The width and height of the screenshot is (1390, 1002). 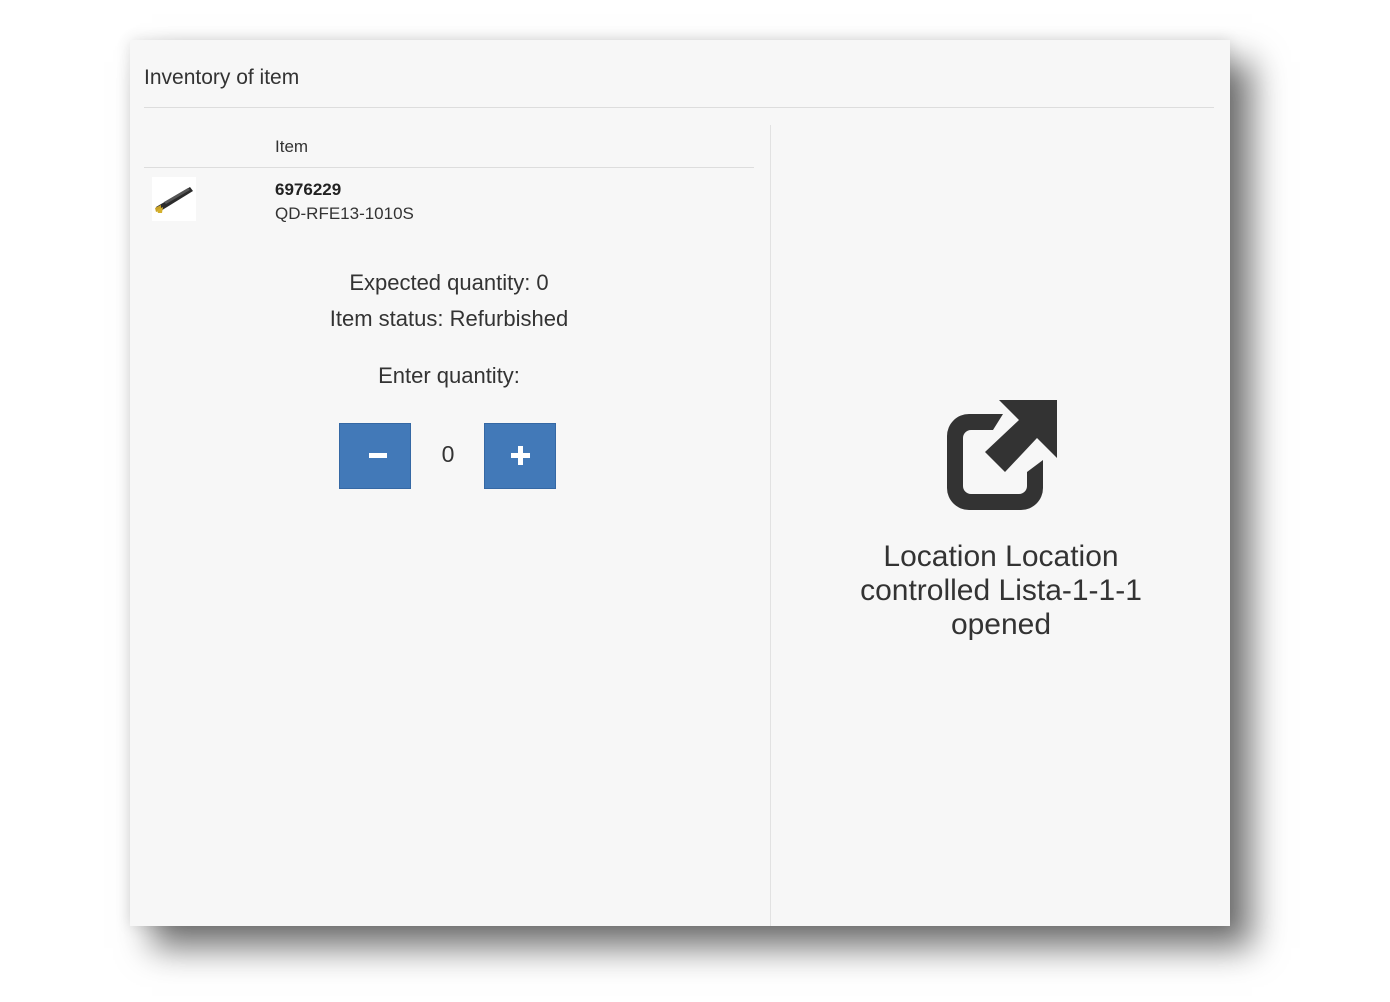 What do you see at coordinates (344, 213) in the screenshot?
I see `item-code: QD-RFE13-1010S` at bounding box center [344, 213].